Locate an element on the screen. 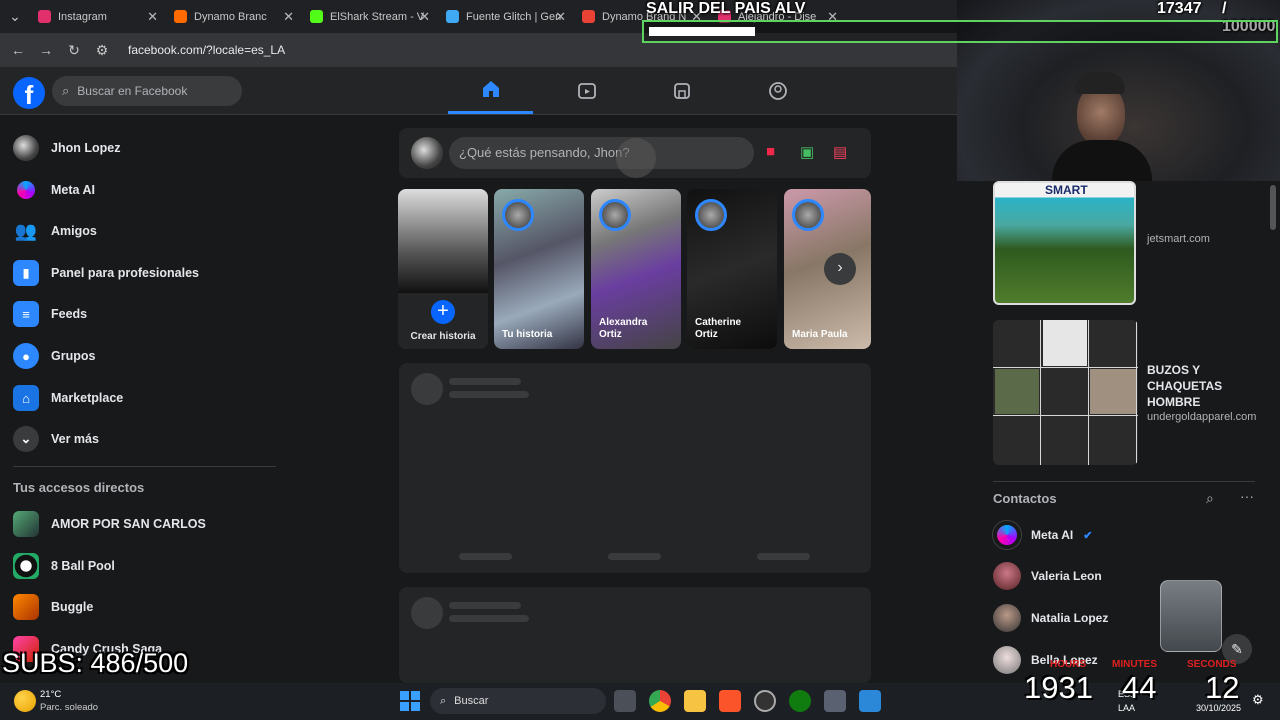 The image size is (1280, 720). shortcut-item: 8 Ball Pool is located at coordinates (64, 566).